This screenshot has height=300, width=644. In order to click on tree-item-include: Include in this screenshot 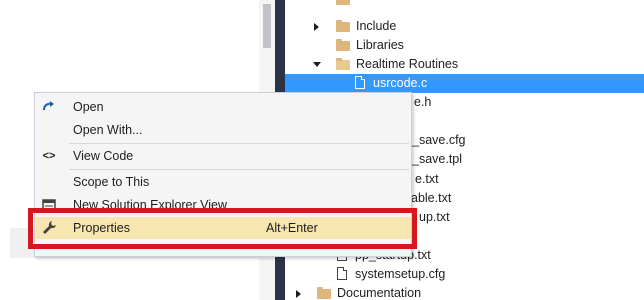, I will do `click(464, 26)`.